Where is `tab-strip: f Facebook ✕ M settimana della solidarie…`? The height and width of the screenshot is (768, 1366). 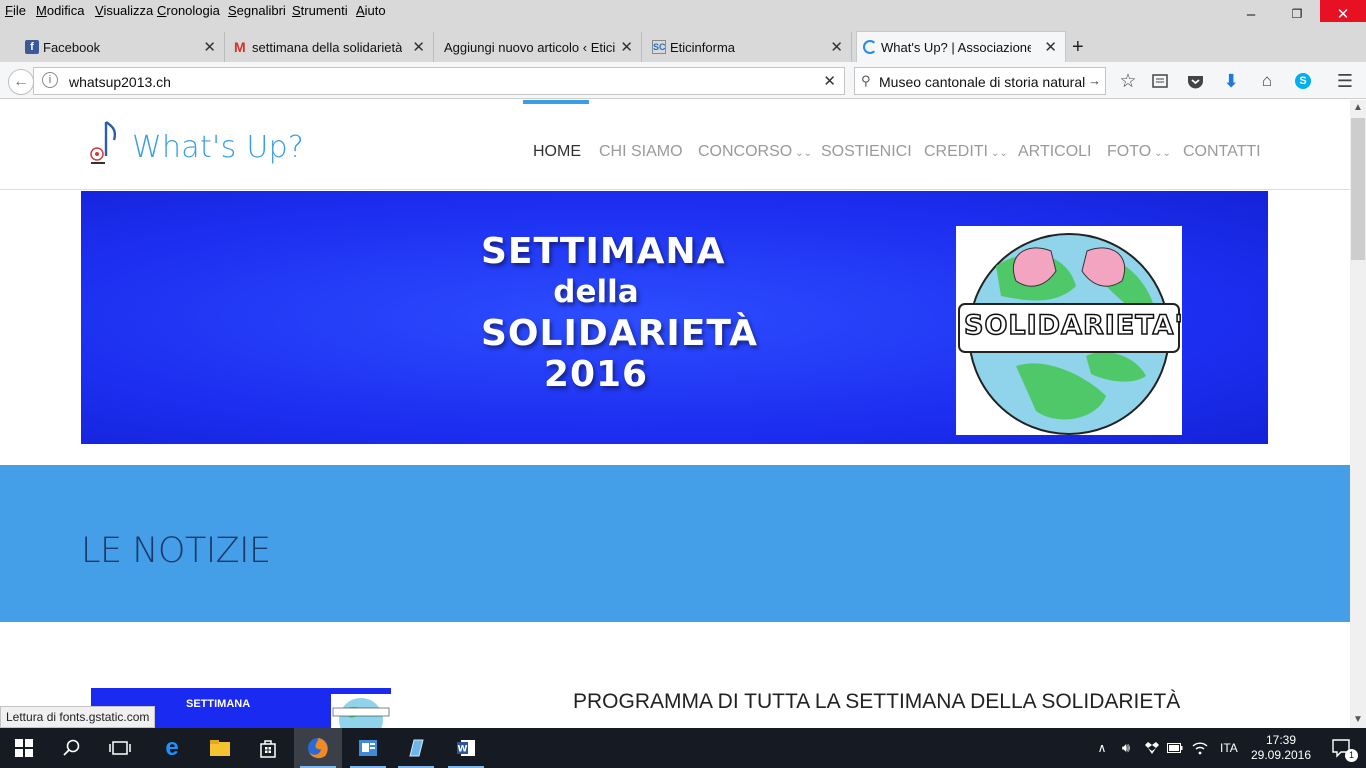
tab-strip: f Facebook ✕ M settimana della solidarie… is located at coordinates (683, 45).